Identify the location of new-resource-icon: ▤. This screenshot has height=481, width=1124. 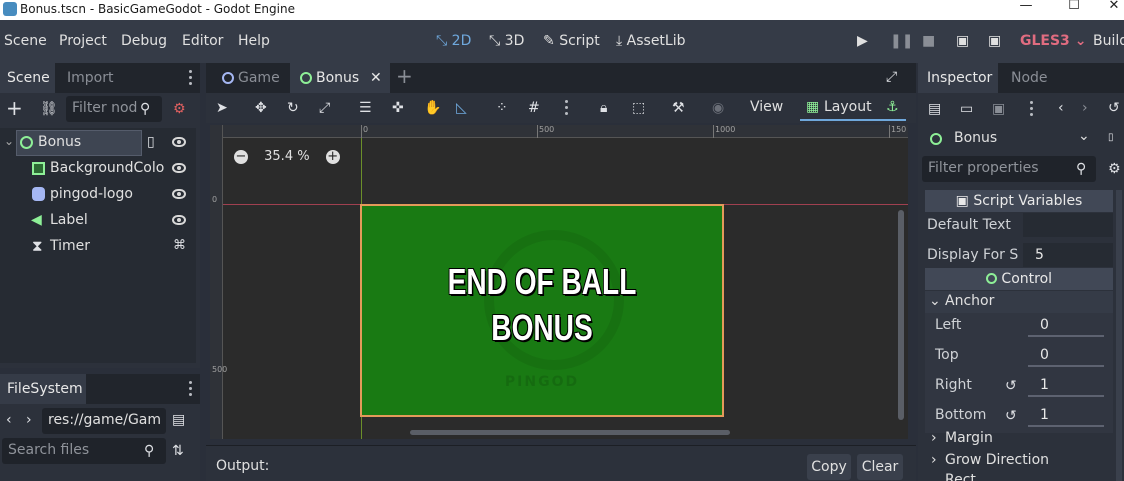
(934, 109).